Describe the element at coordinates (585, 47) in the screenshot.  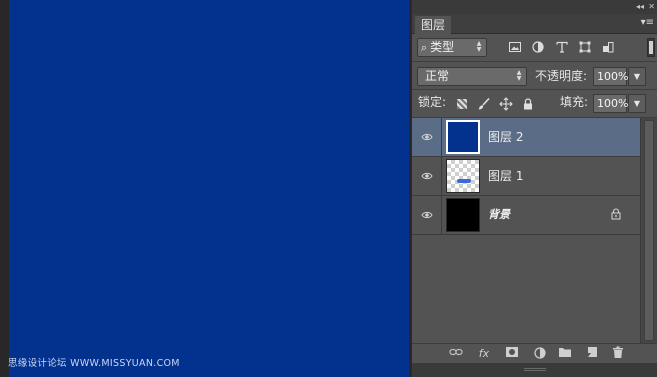
I see `shape-filter-icon` at that location.